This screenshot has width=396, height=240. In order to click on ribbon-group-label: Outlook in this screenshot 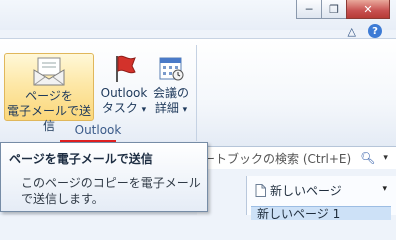, I will do `click(98, 130)`.